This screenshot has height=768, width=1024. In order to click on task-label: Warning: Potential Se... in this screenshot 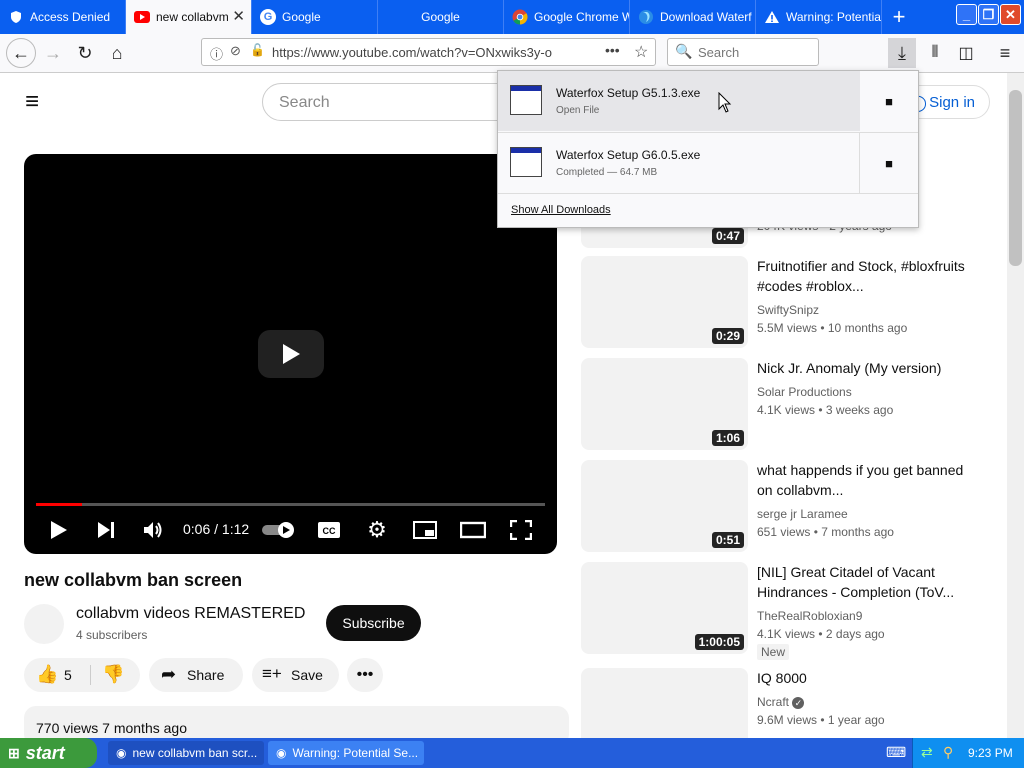, I will do `click(355, 753)`.